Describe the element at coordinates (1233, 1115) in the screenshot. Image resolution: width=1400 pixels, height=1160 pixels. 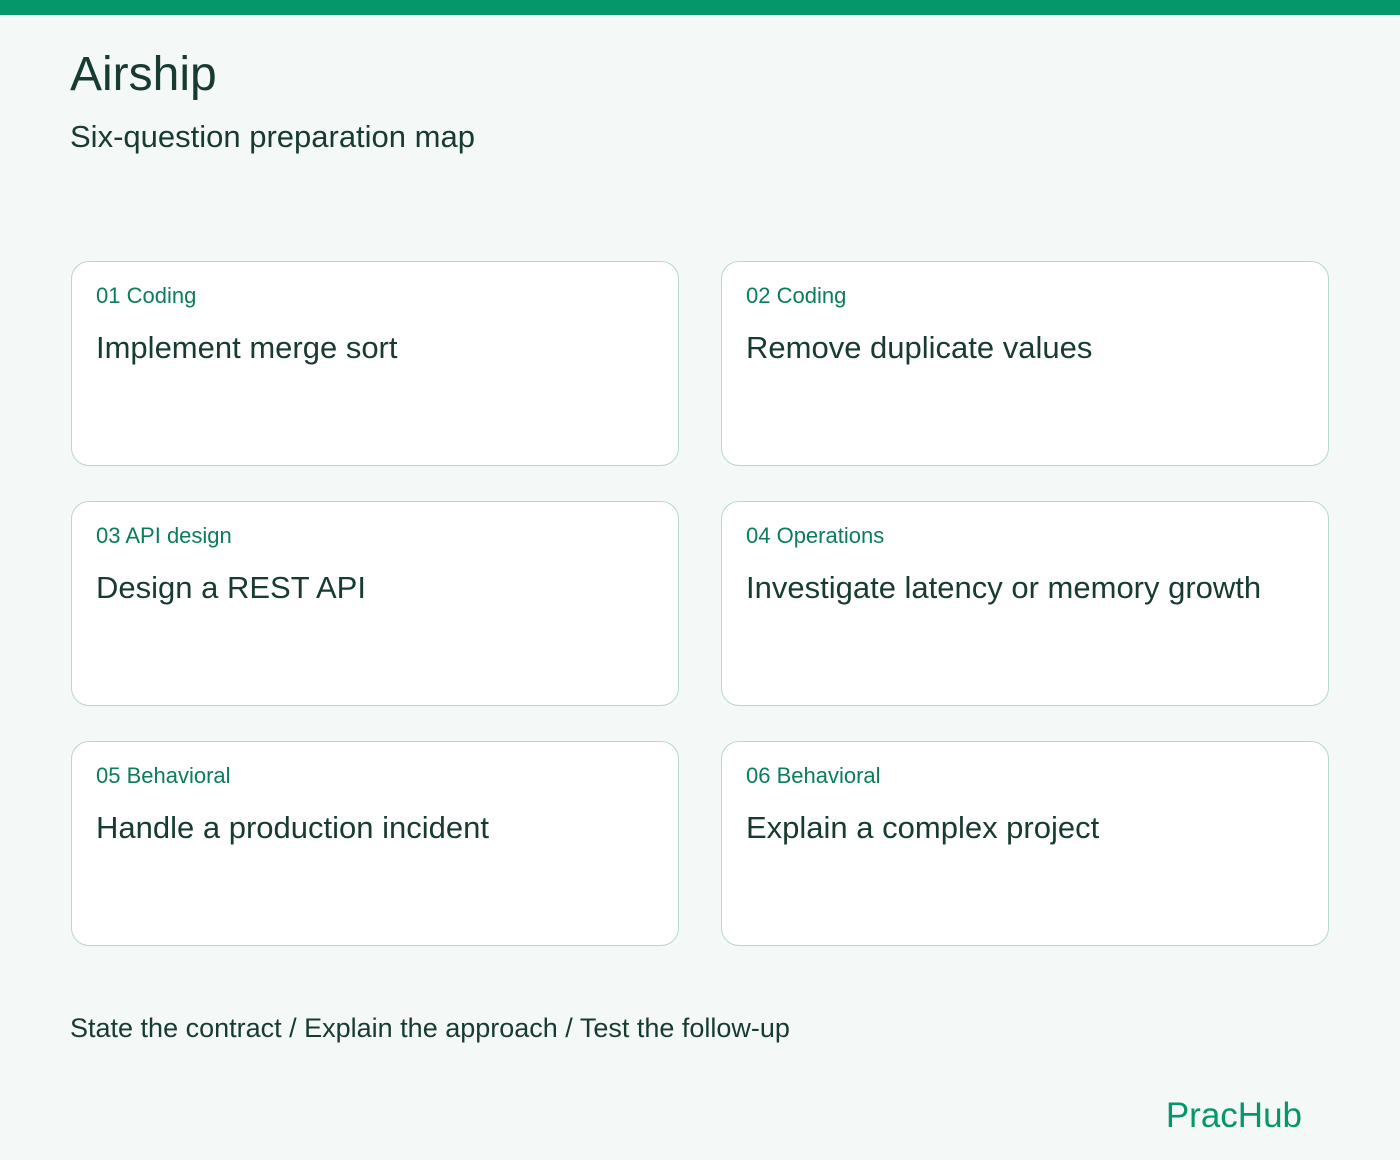
I see `brand-logo-text: PracHub` at that location.